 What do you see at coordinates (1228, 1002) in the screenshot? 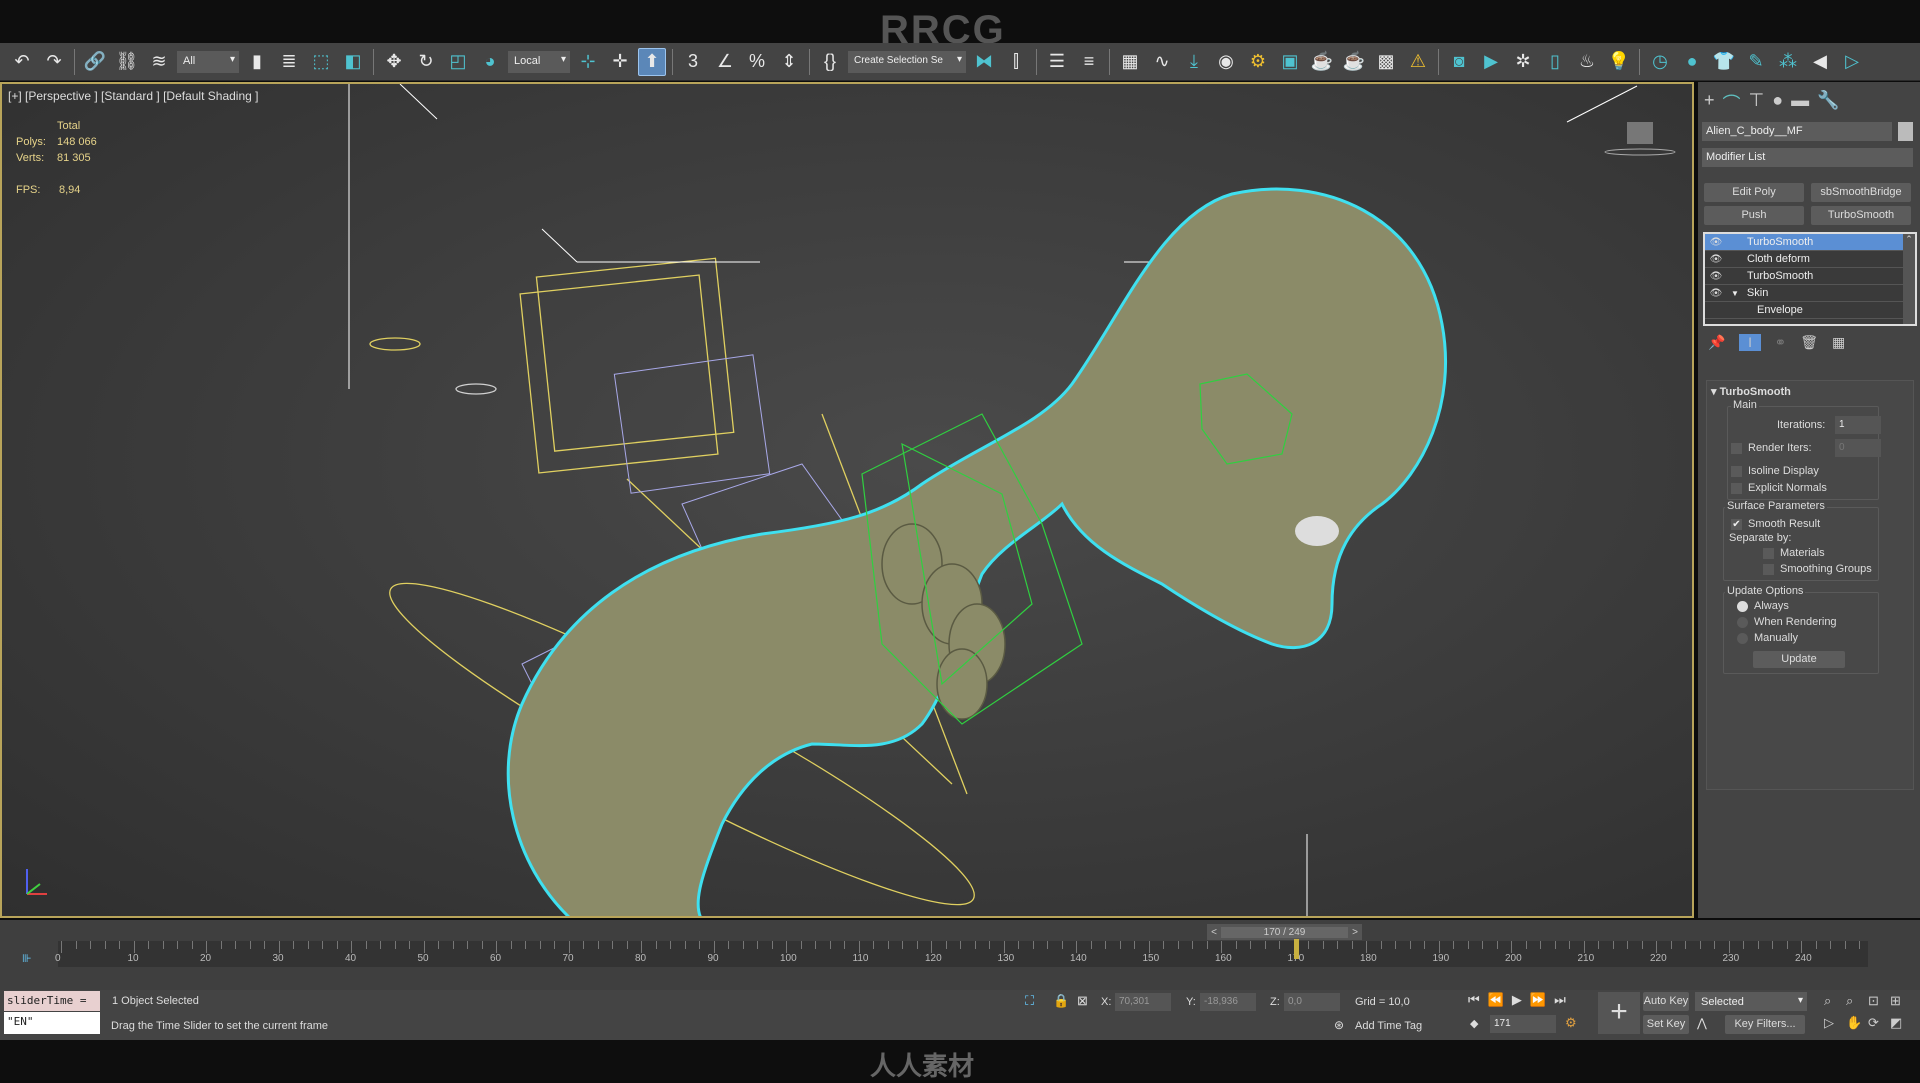
I see `y-coordinate-field: -18,936` at bounding box center [1228, 1002].